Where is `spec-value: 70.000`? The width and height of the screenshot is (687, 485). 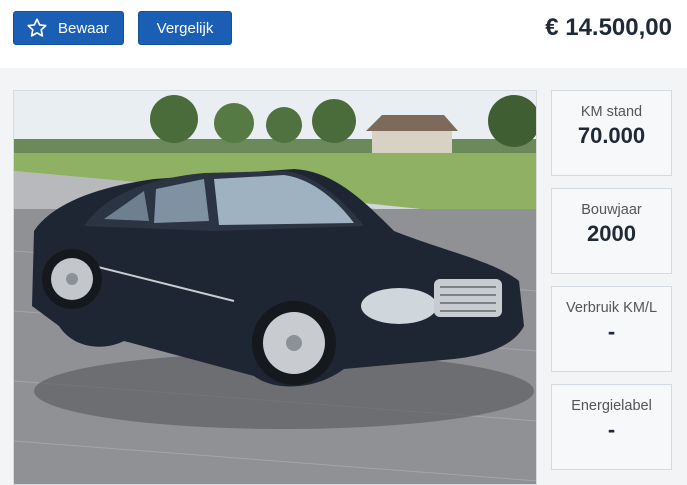
spec-value: 70.000 is located at coordinates (611, 135).